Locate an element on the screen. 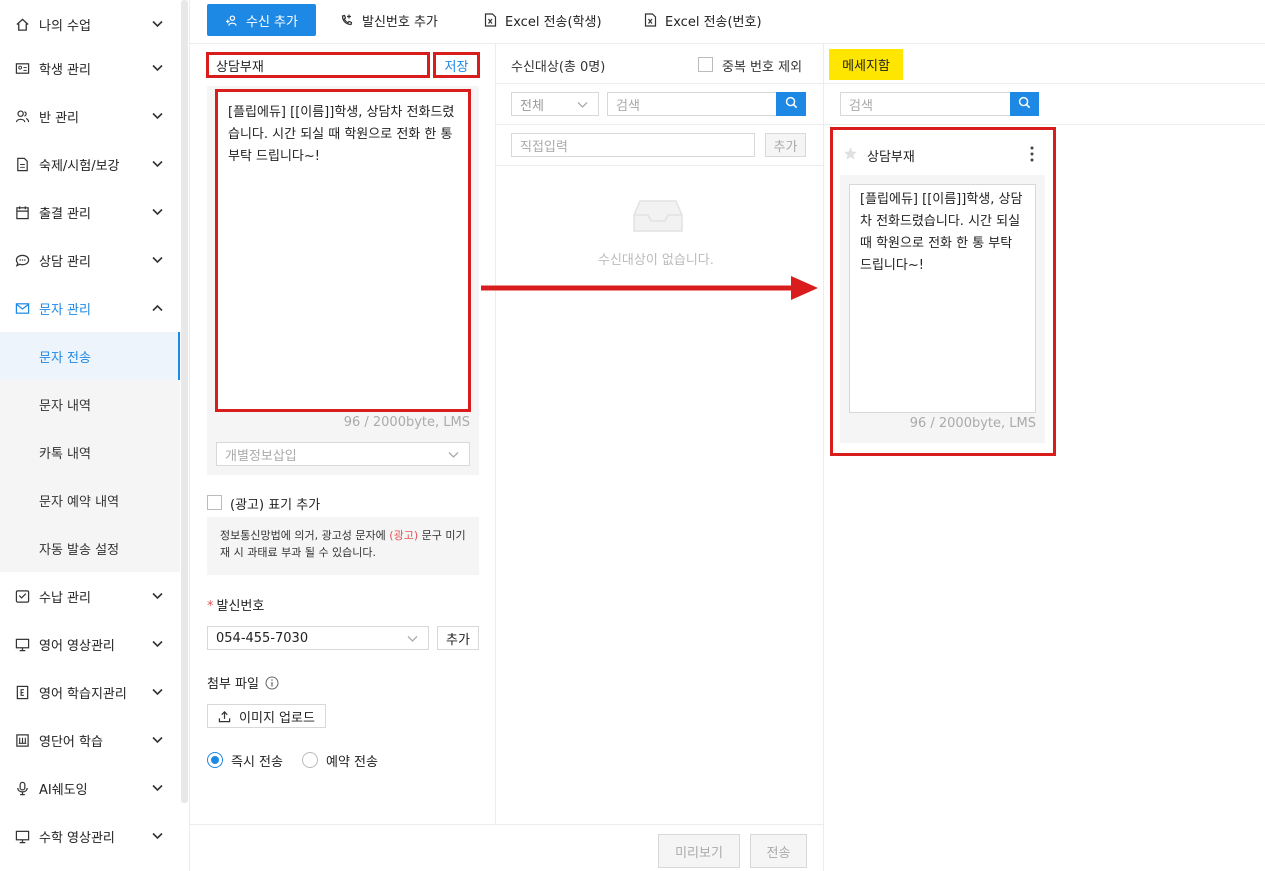  more-vertical-icon is located at coordinates (1032, 156).